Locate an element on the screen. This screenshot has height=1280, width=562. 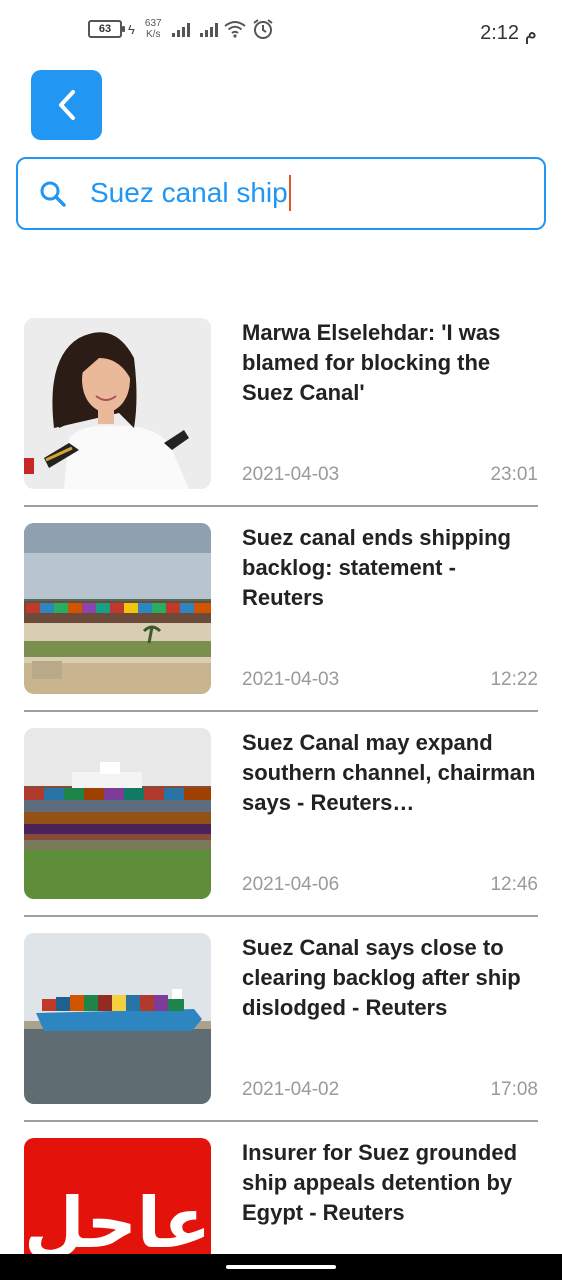
alarm-icon is located at coordinates (262, 29).